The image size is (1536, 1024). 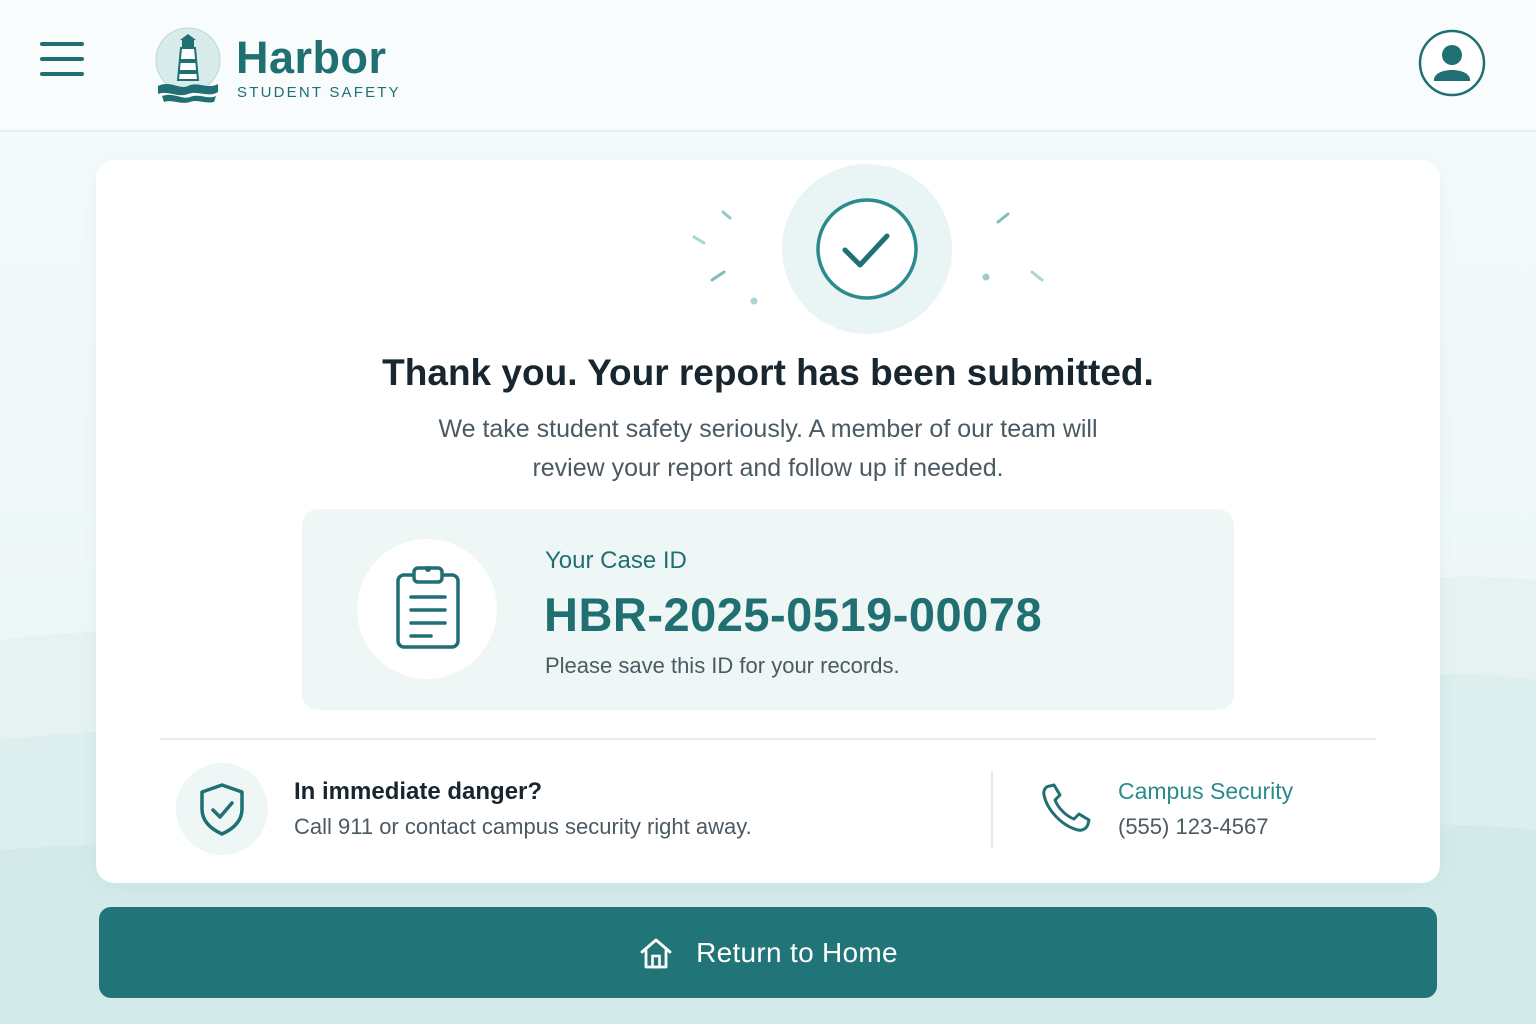 I want to click on case-id-note: Please save this ID for your records., so click(x=722, y=665).